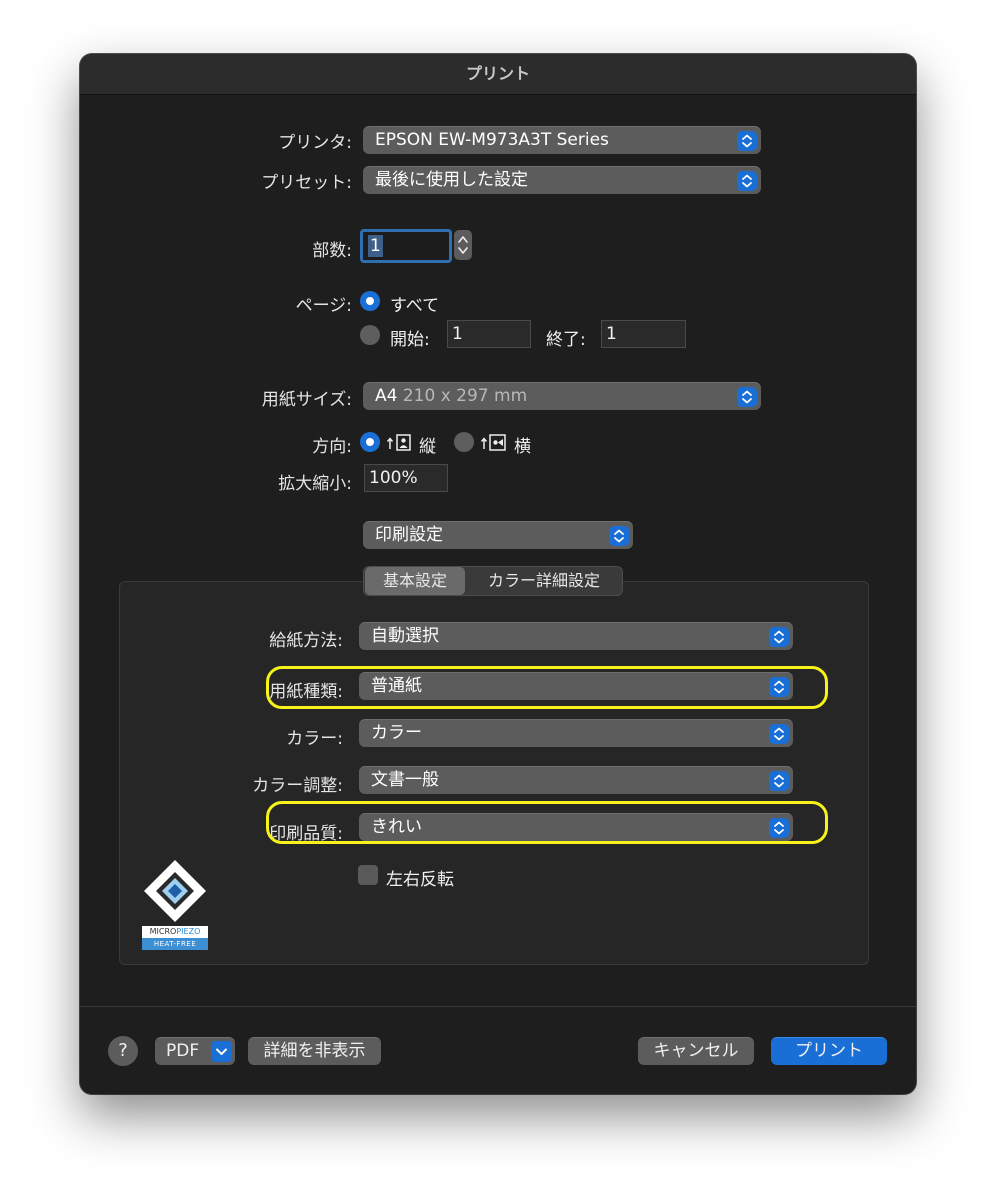 This screenshot has width=996, height=1200. I want to click on landscape-orientation-icon, so click(493, 442).